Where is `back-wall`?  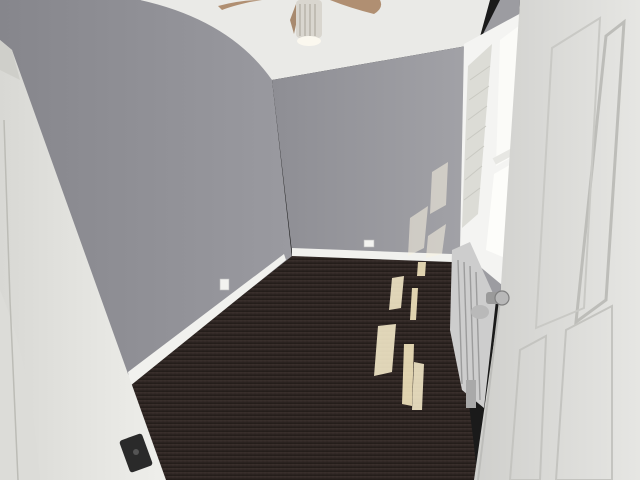
back-wall is located at coordinates (375, 152).